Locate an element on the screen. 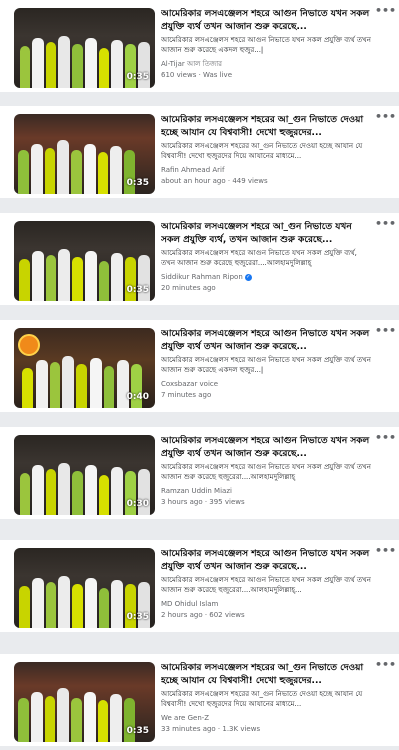 The image size is (399, 750). channel-name-text: Ramzan Uddin Miazi is located at coordinates (196, 491).